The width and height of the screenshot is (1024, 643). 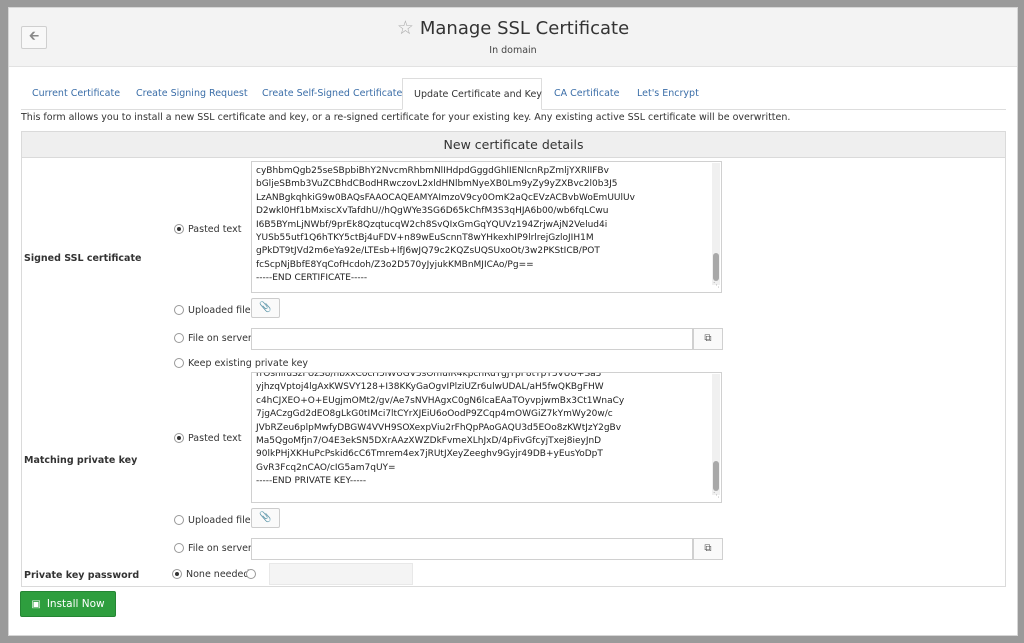 I want to click on password-custom-option, so click(x=253, y=575).